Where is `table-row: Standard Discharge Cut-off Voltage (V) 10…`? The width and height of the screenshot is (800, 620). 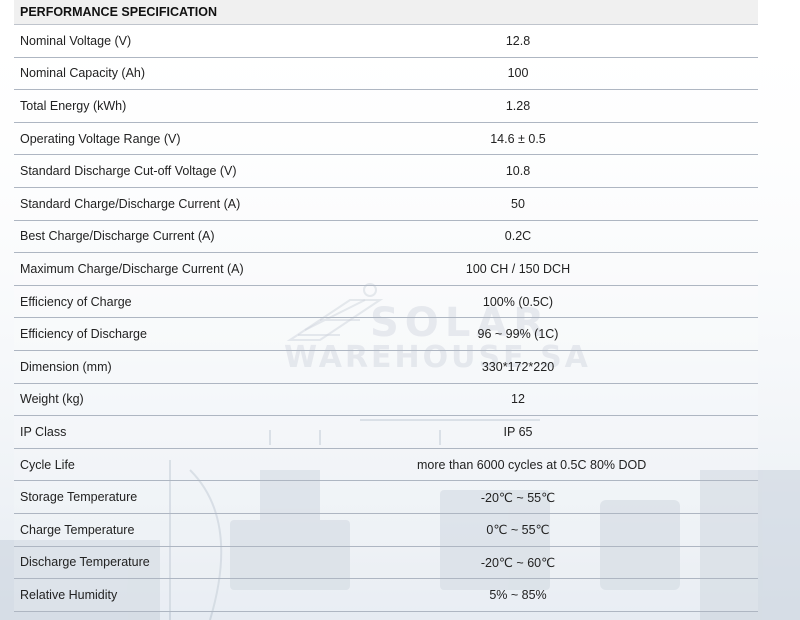
table-row: Standard Discharge Cut-off Voltage (V) 10… is located at coordinates (386, 171).